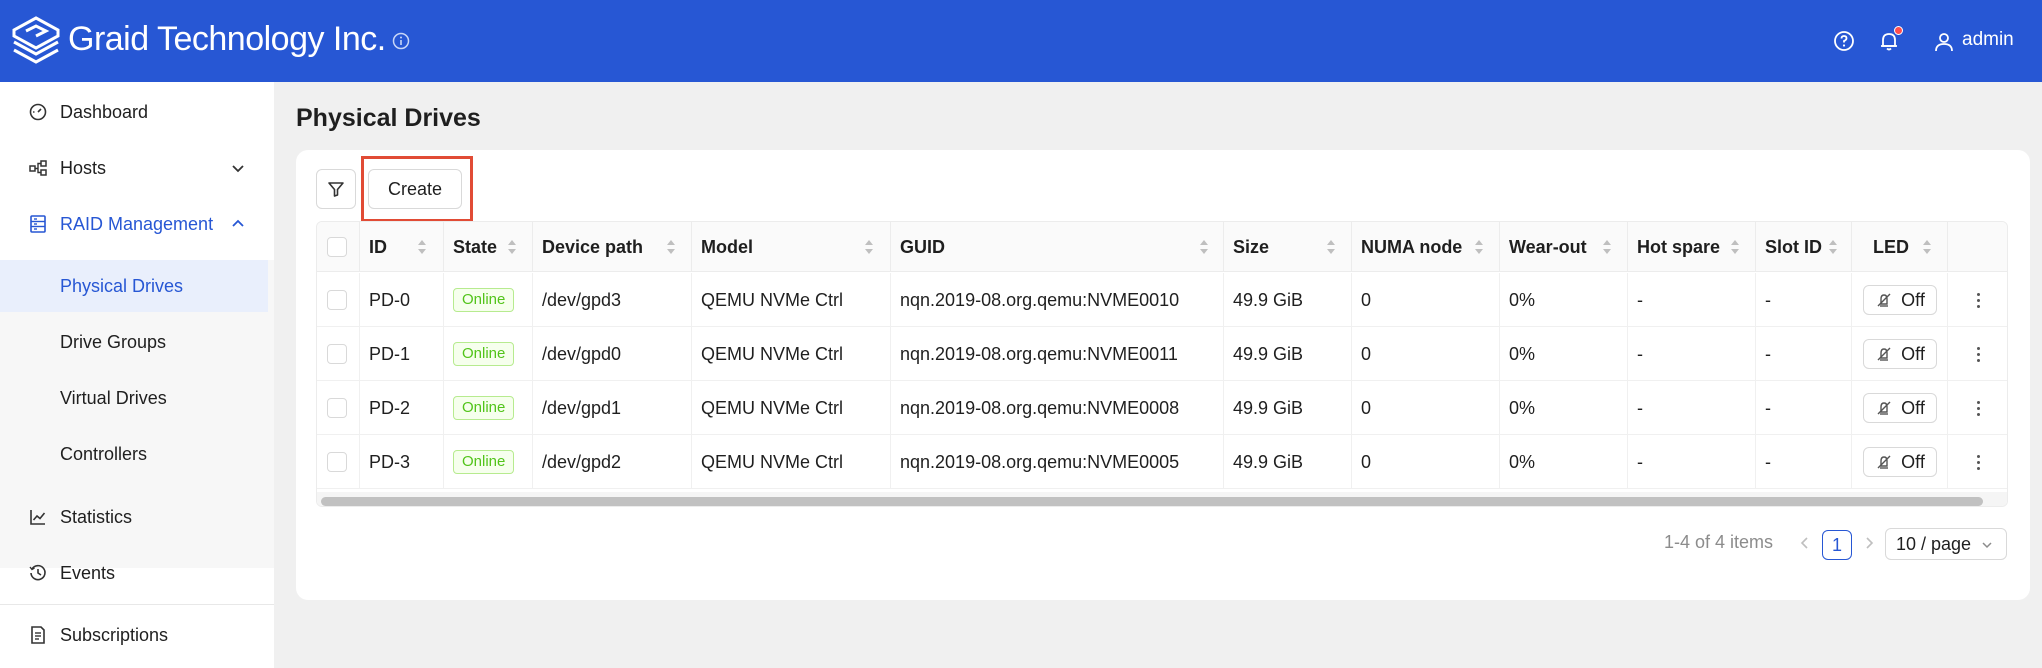 Image resolution: width=2042 pixels, height=668 pixels. I want to click on page-size-select: 10 / page, so click(1946, 544).